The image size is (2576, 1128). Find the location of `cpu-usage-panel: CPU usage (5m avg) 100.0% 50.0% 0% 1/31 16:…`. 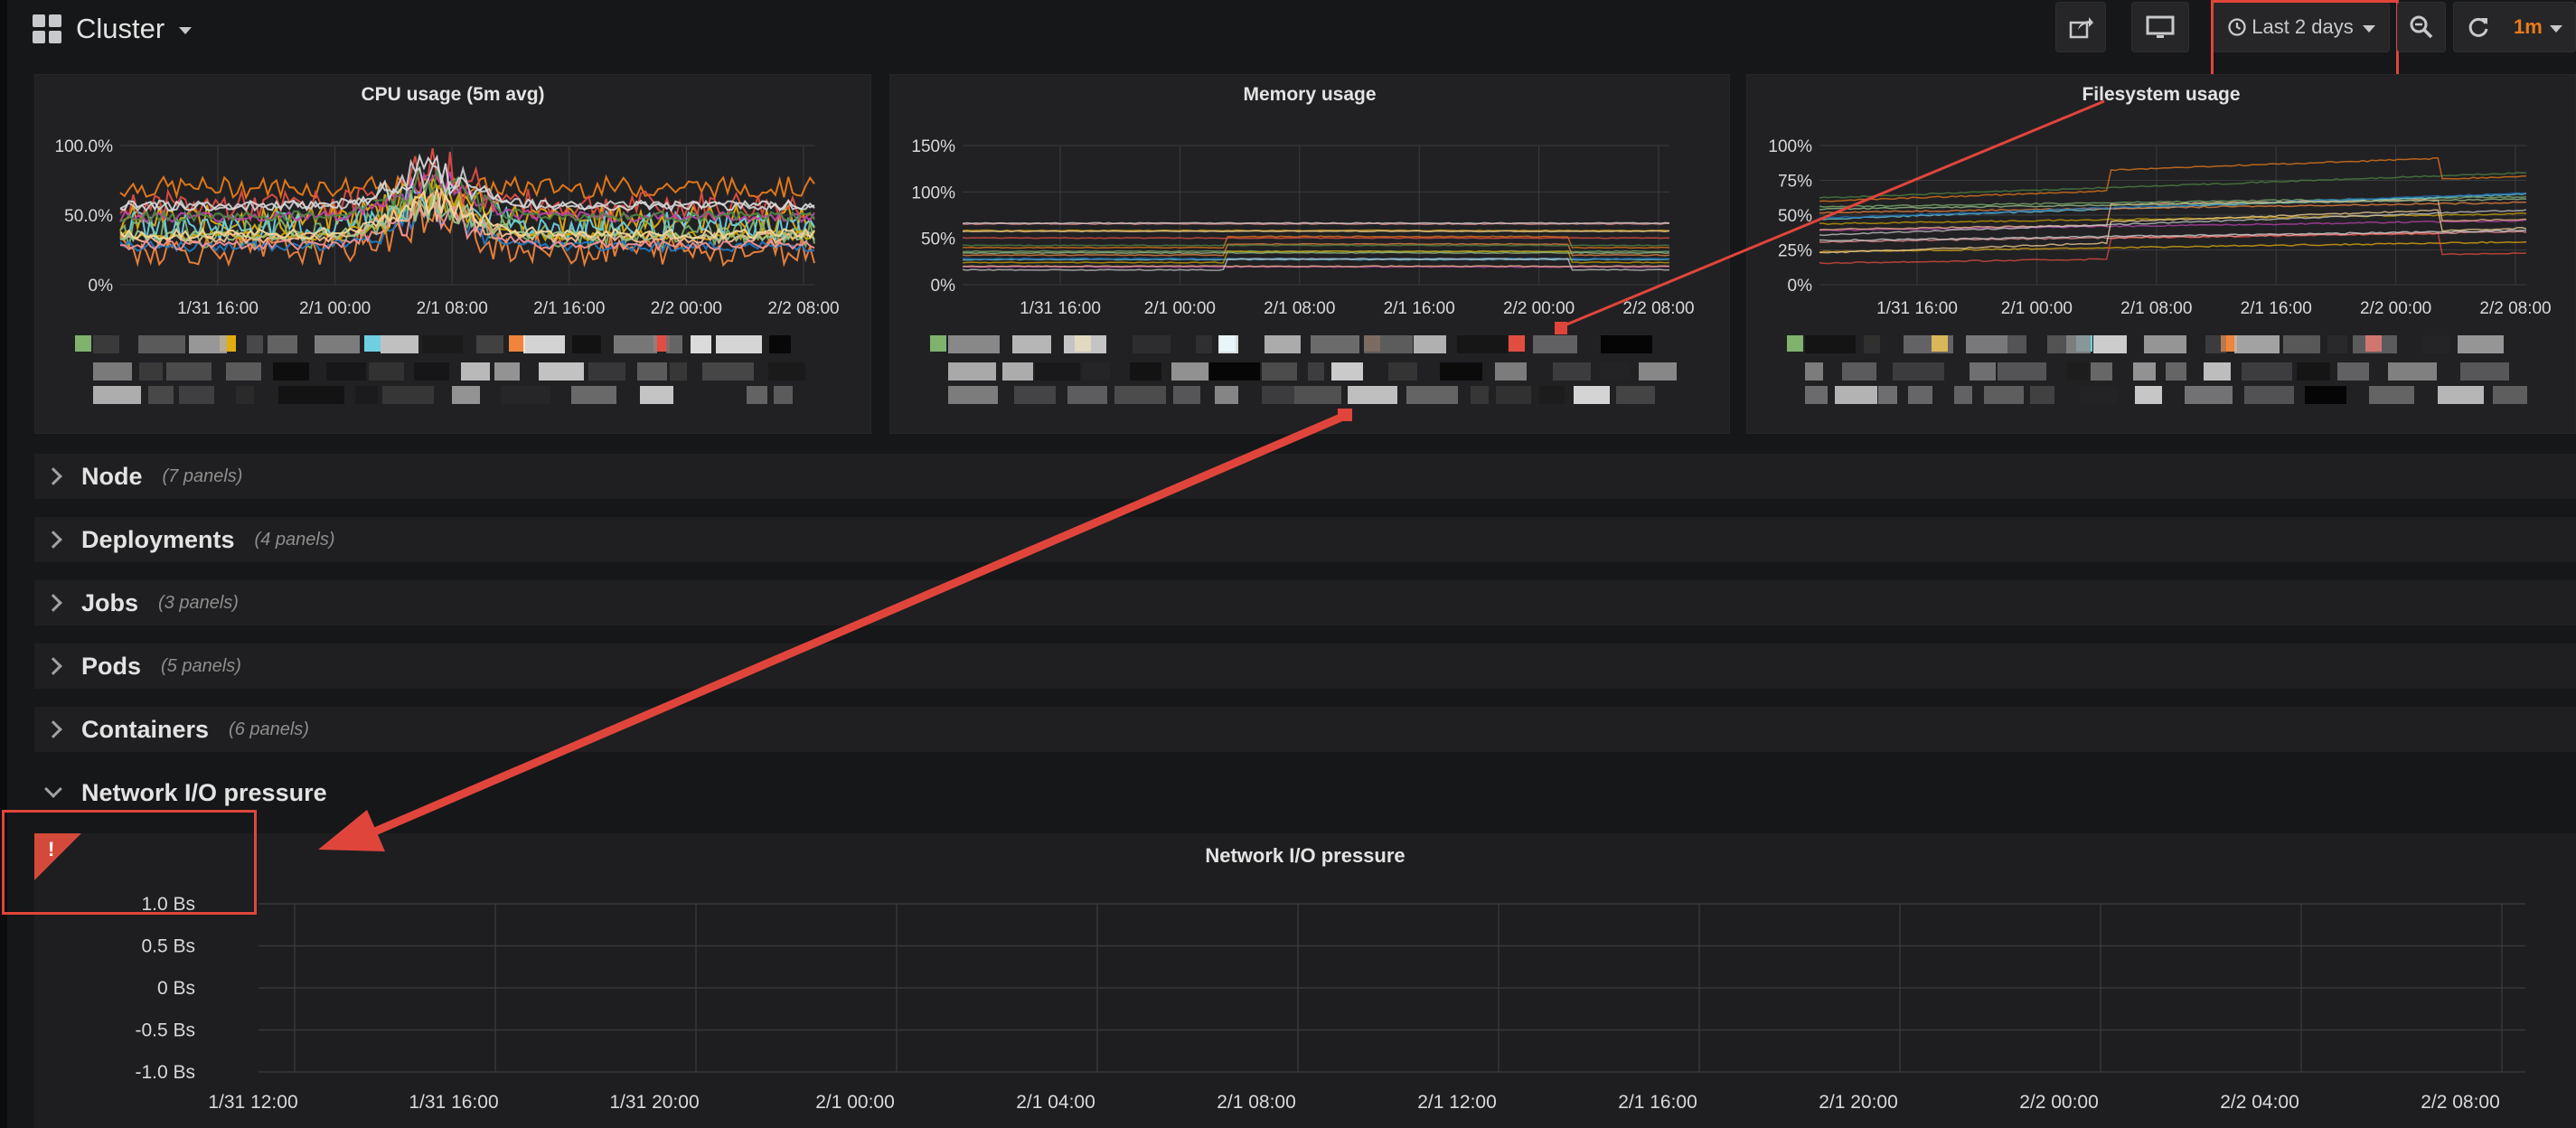

cpu-usage-panel: CPU usage (5m avg) 100.0% 50.0% 0% 1/31 16:… is located at coordinates (453, 254).